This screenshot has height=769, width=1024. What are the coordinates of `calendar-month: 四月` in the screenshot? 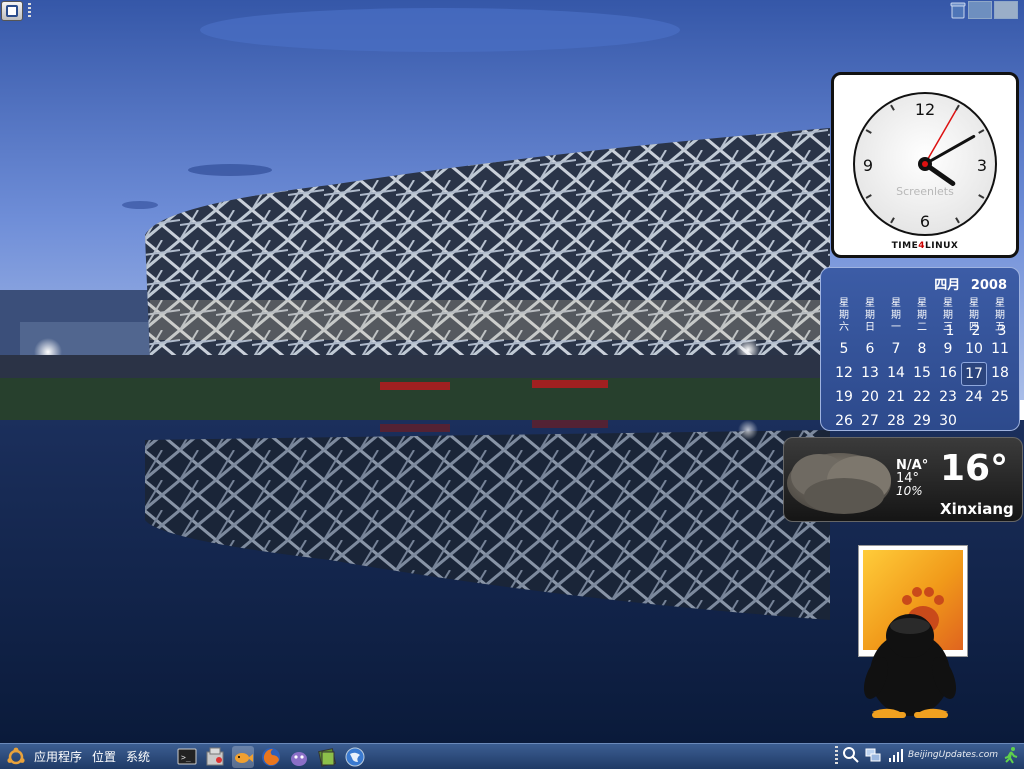 It's located at (947, 285).